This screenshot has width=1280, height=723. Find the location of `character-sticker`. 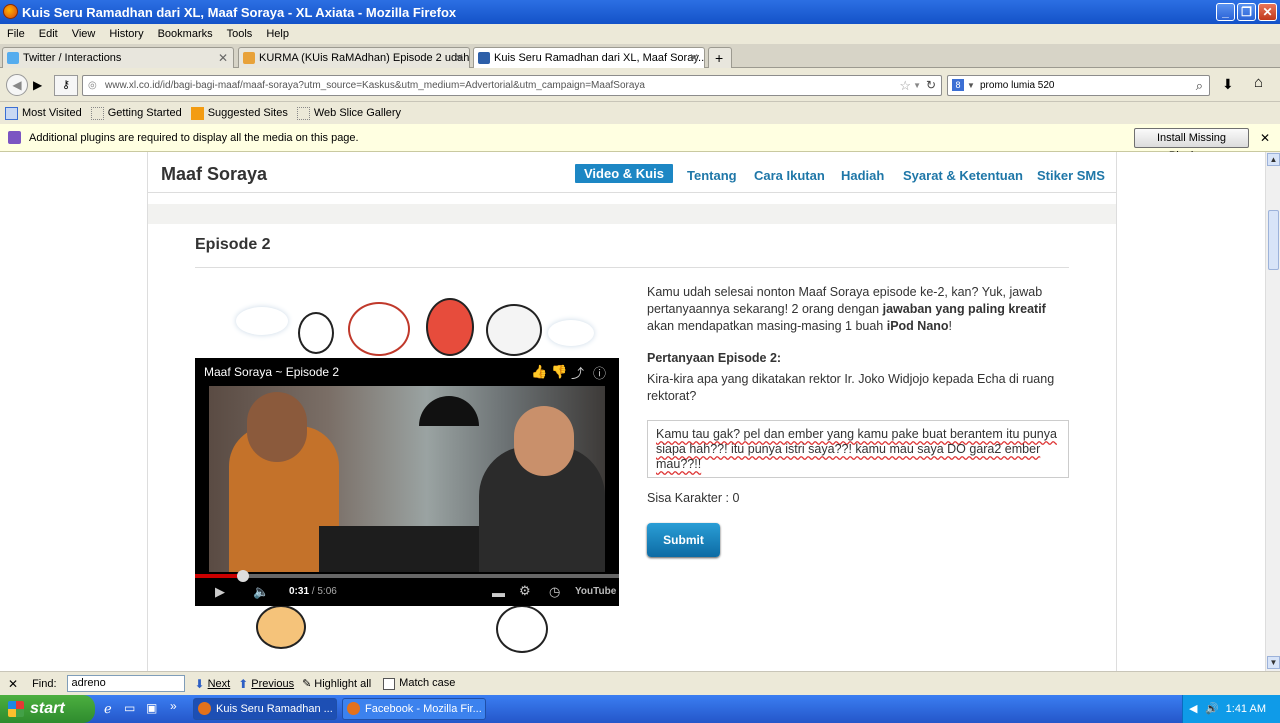

character-sticker is located at coordinates (316, 333).